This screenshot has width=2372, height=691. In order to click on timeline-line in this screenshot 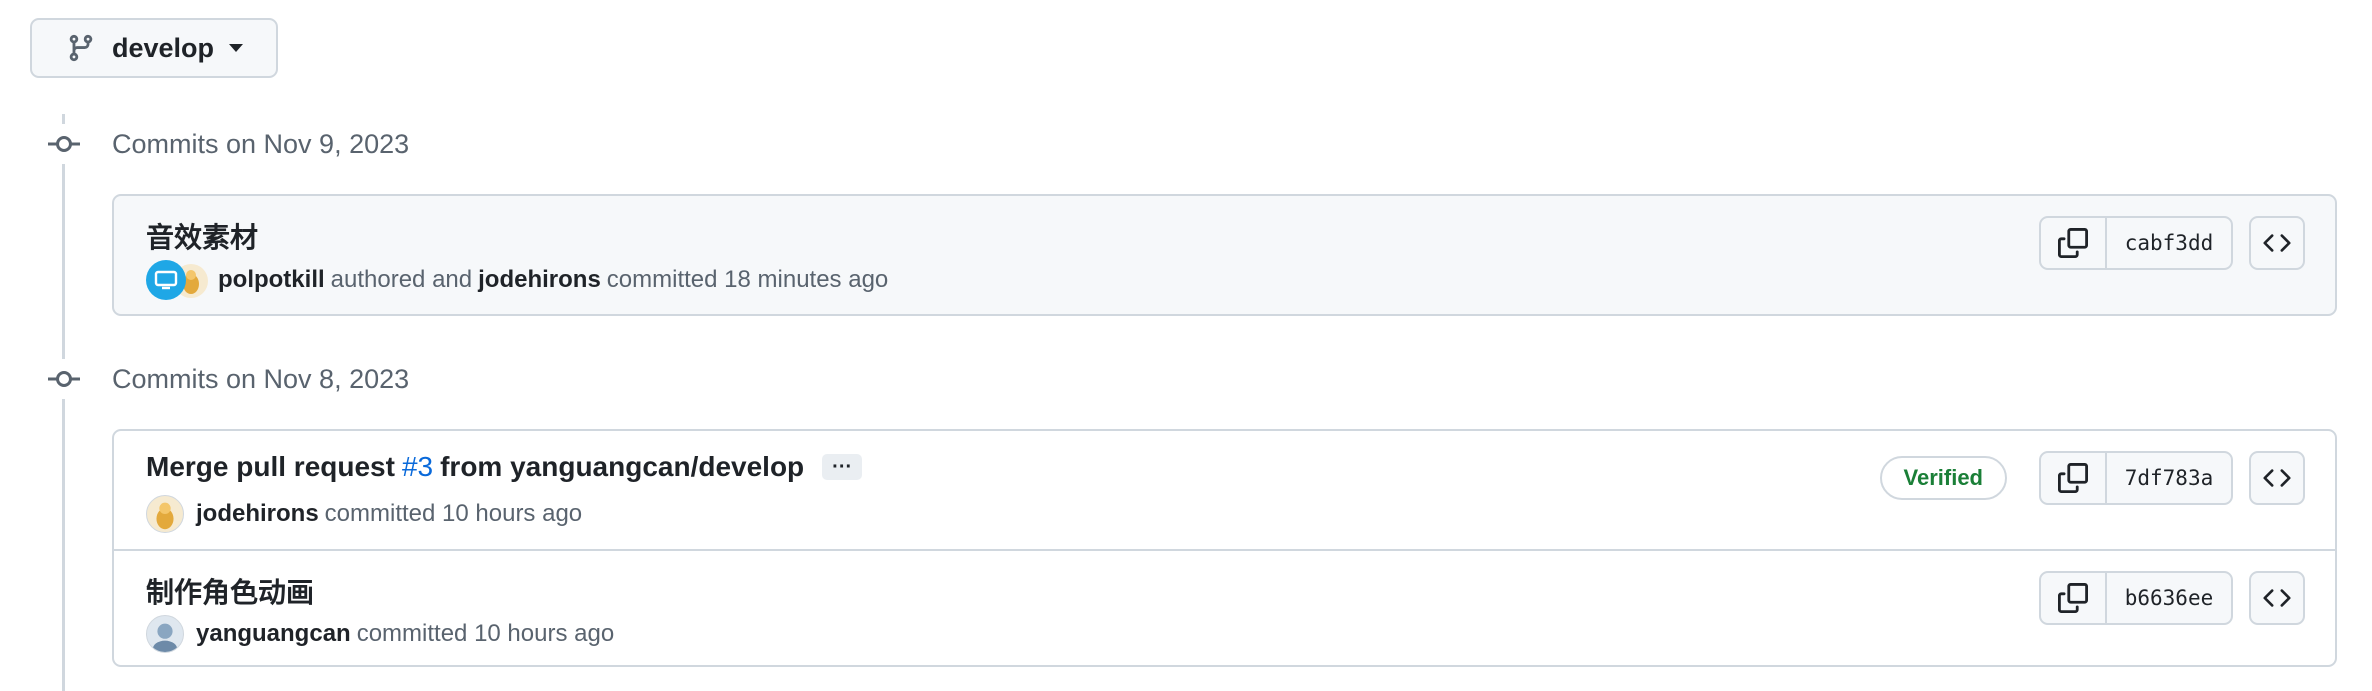, I will do `click(63, 402)`.